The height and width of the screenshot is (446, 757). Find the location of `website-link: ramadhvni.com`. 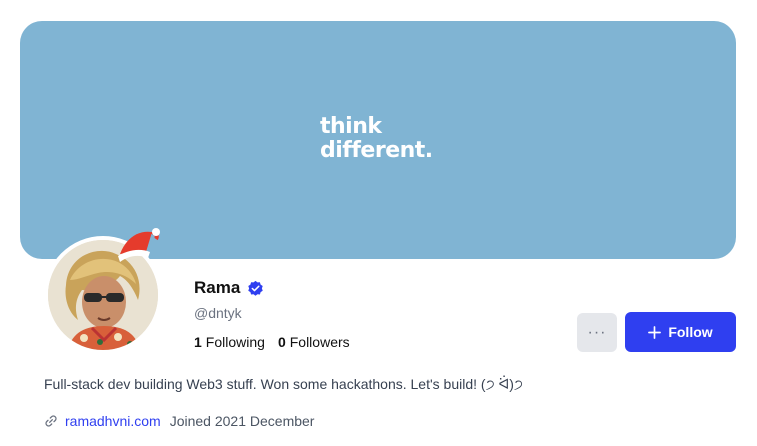

website-link: ramadhvni.com is located at coordinates (113, 421).